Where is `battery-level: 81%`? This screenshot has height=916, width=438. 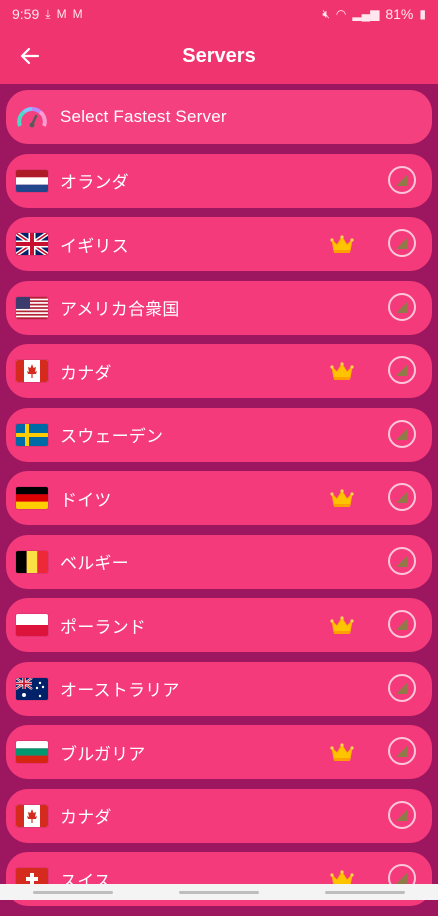 battery-level: 81% is located at coordinates (399, 14).